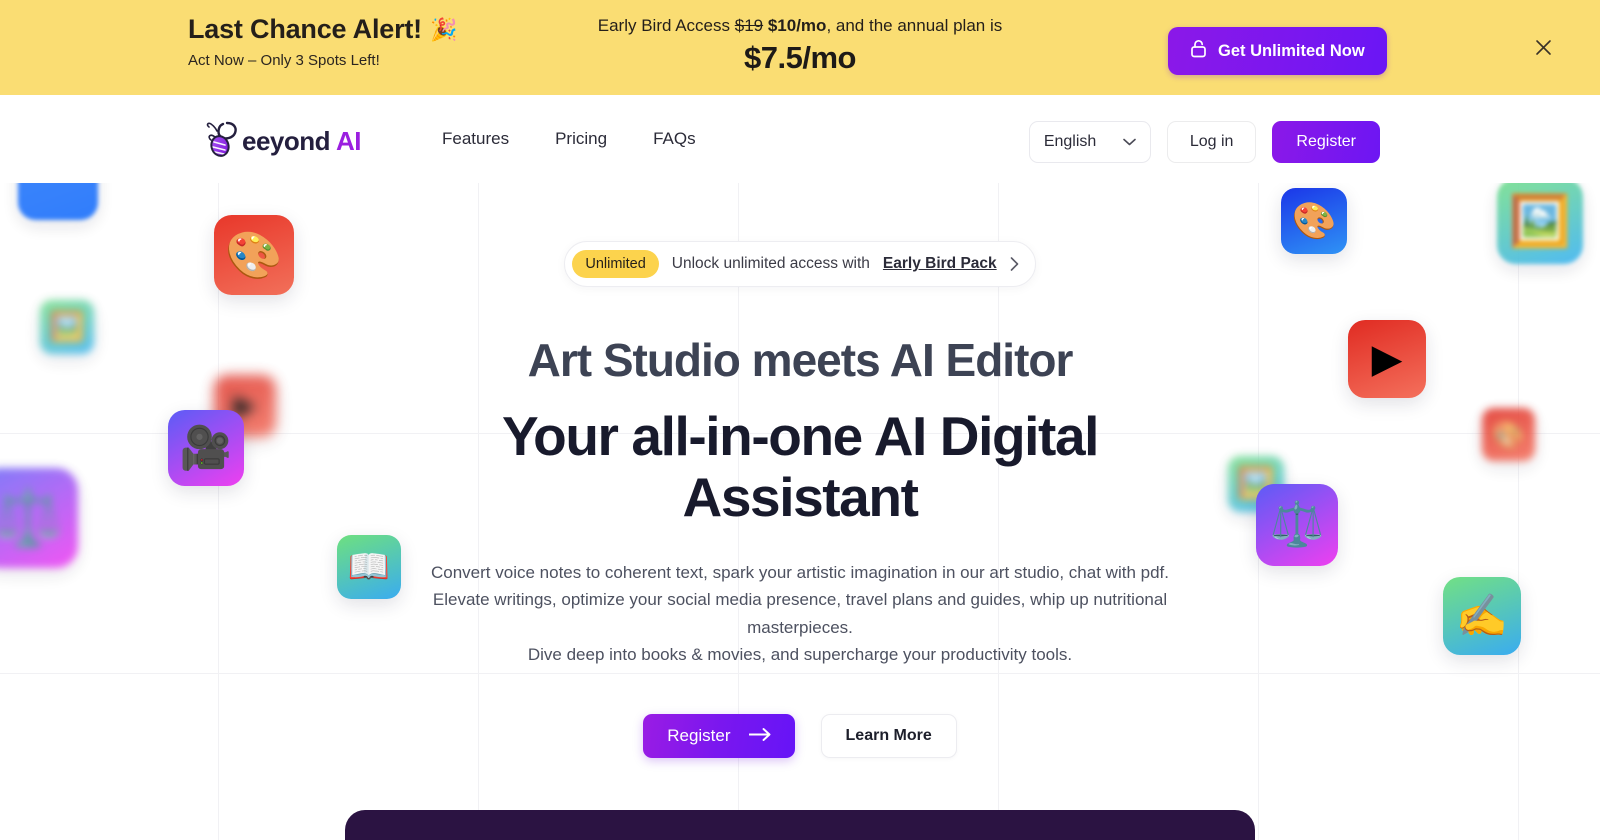 This screenshot has width=1600, height=840. I want to click on logo-word: eeyond, so click(286, 141).